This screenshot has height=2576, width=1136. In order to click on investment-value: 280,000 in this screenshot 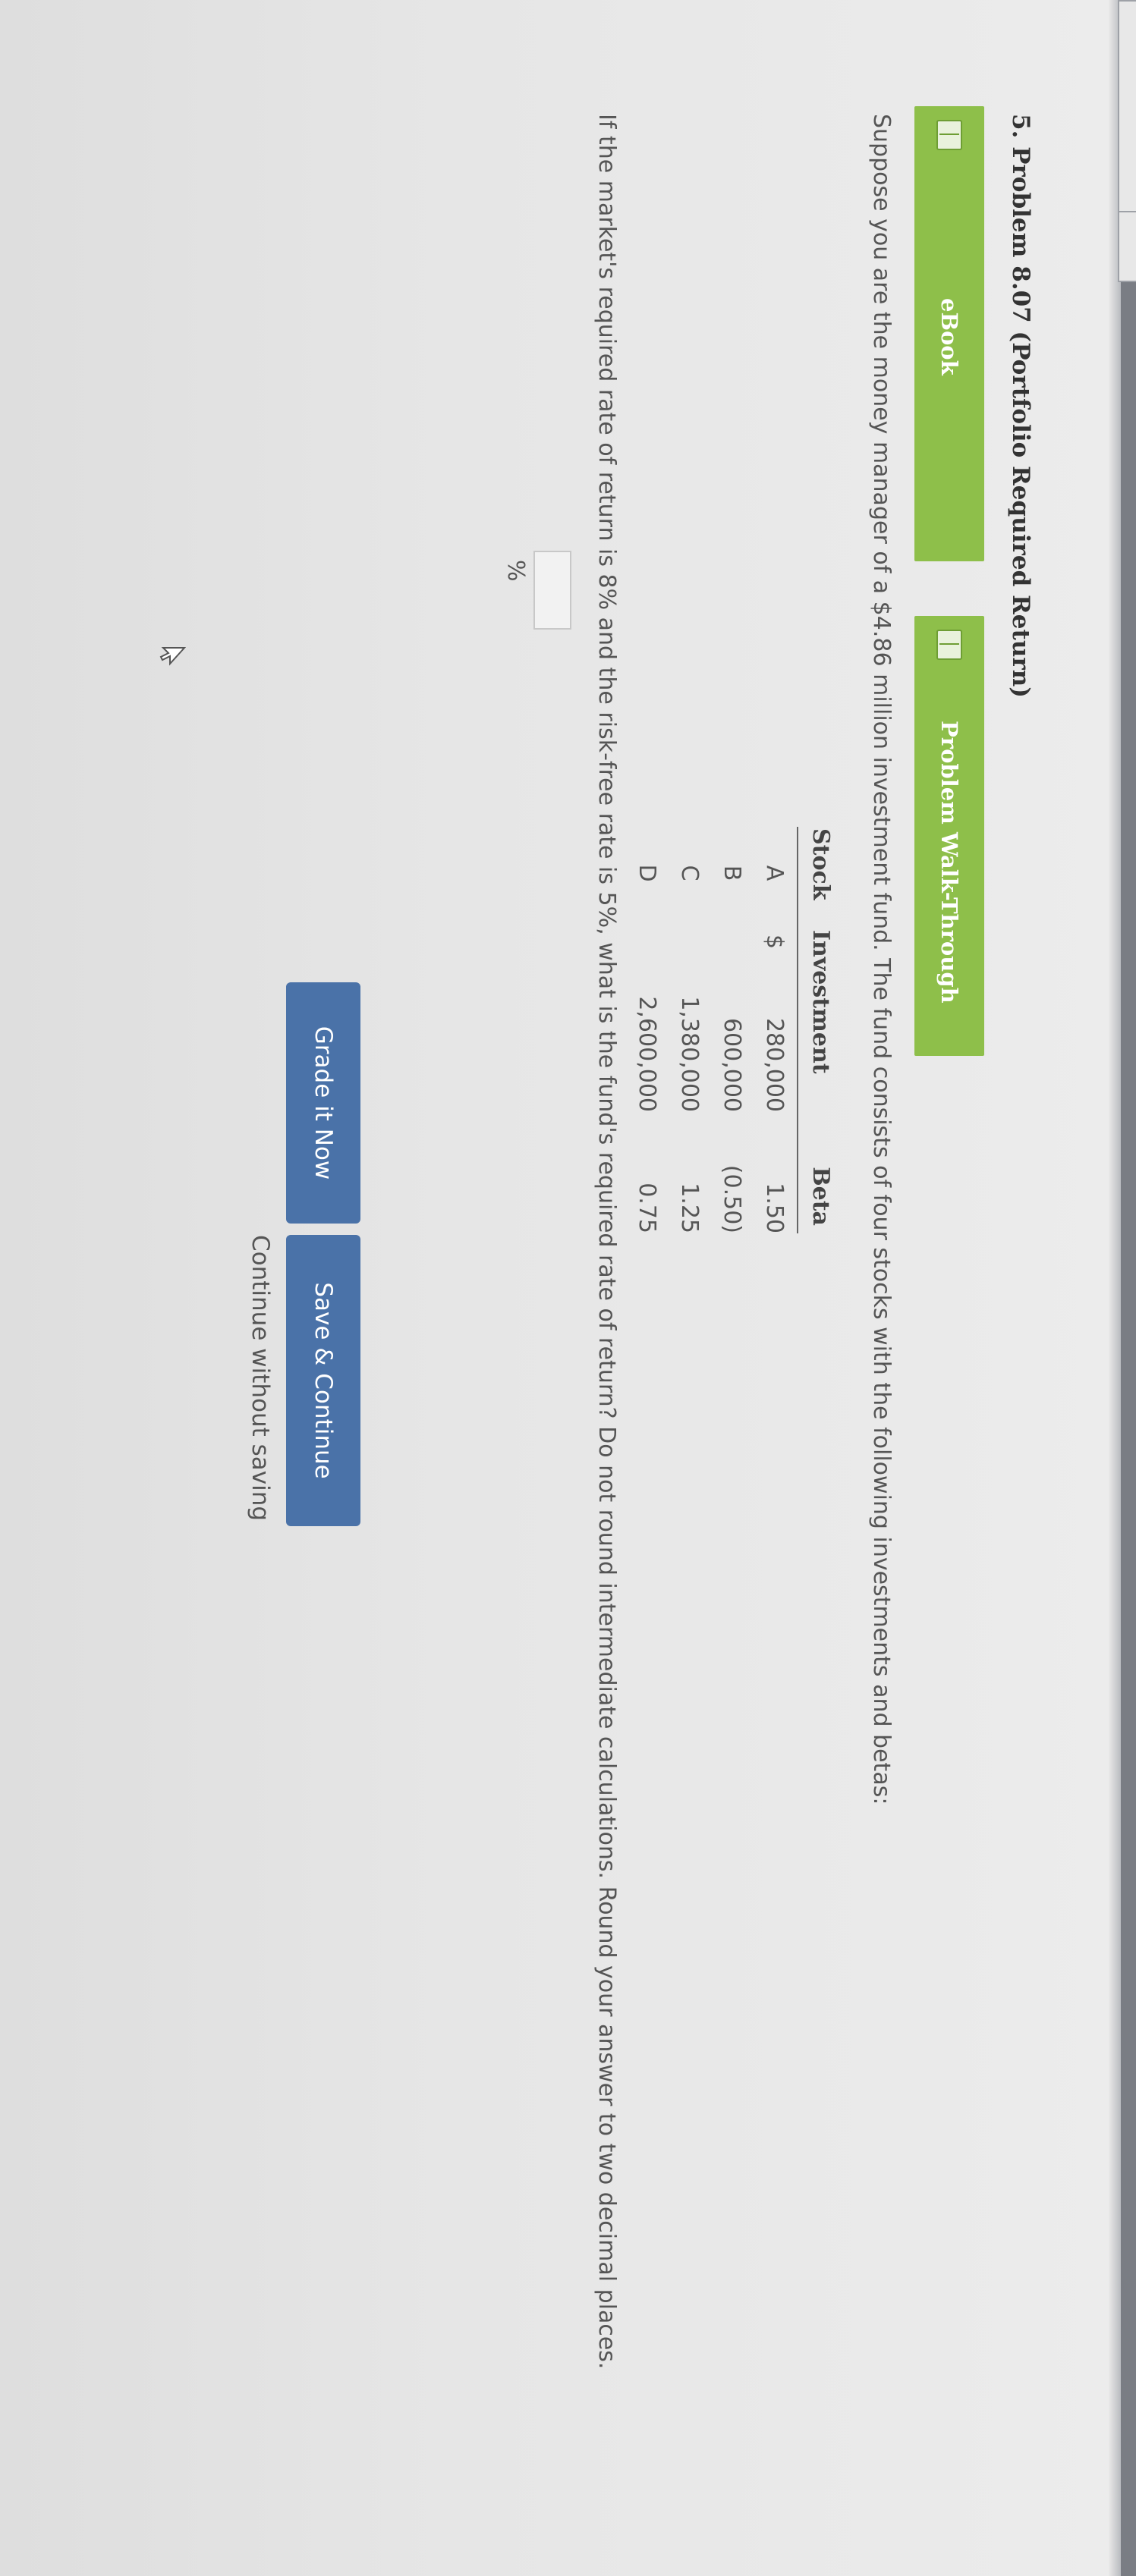, I will do `click(774, 1064)`.